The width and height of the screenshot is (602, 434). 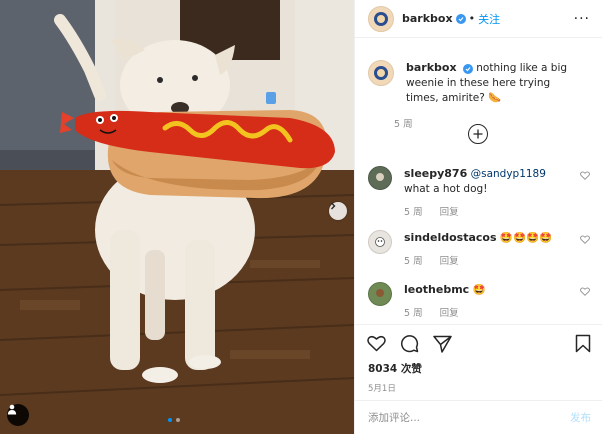 I want to click on more-options-icon: ···, so click(x=582, y=19).